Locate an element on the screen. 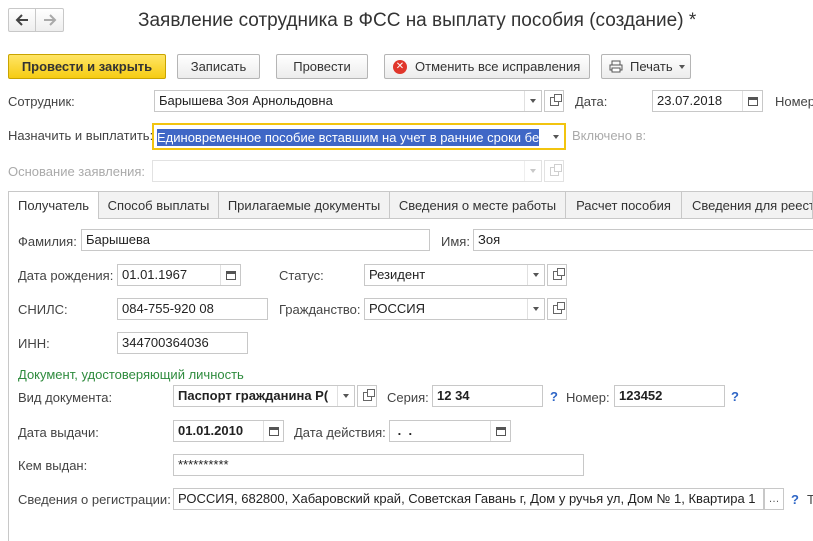 This screenshot has width=813, height=541. printer-icon is located at coordinates (616, 66).